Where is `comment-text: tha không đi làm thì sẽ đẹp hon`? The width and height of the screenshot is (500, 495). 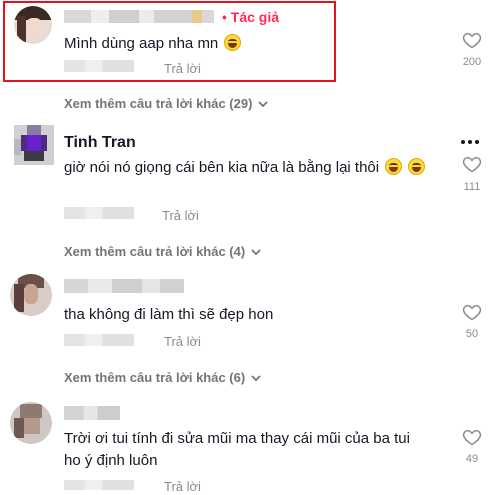 comment-text: tha không đi làm thì sẽ đẹp hon is located at coordinates (168, 314).